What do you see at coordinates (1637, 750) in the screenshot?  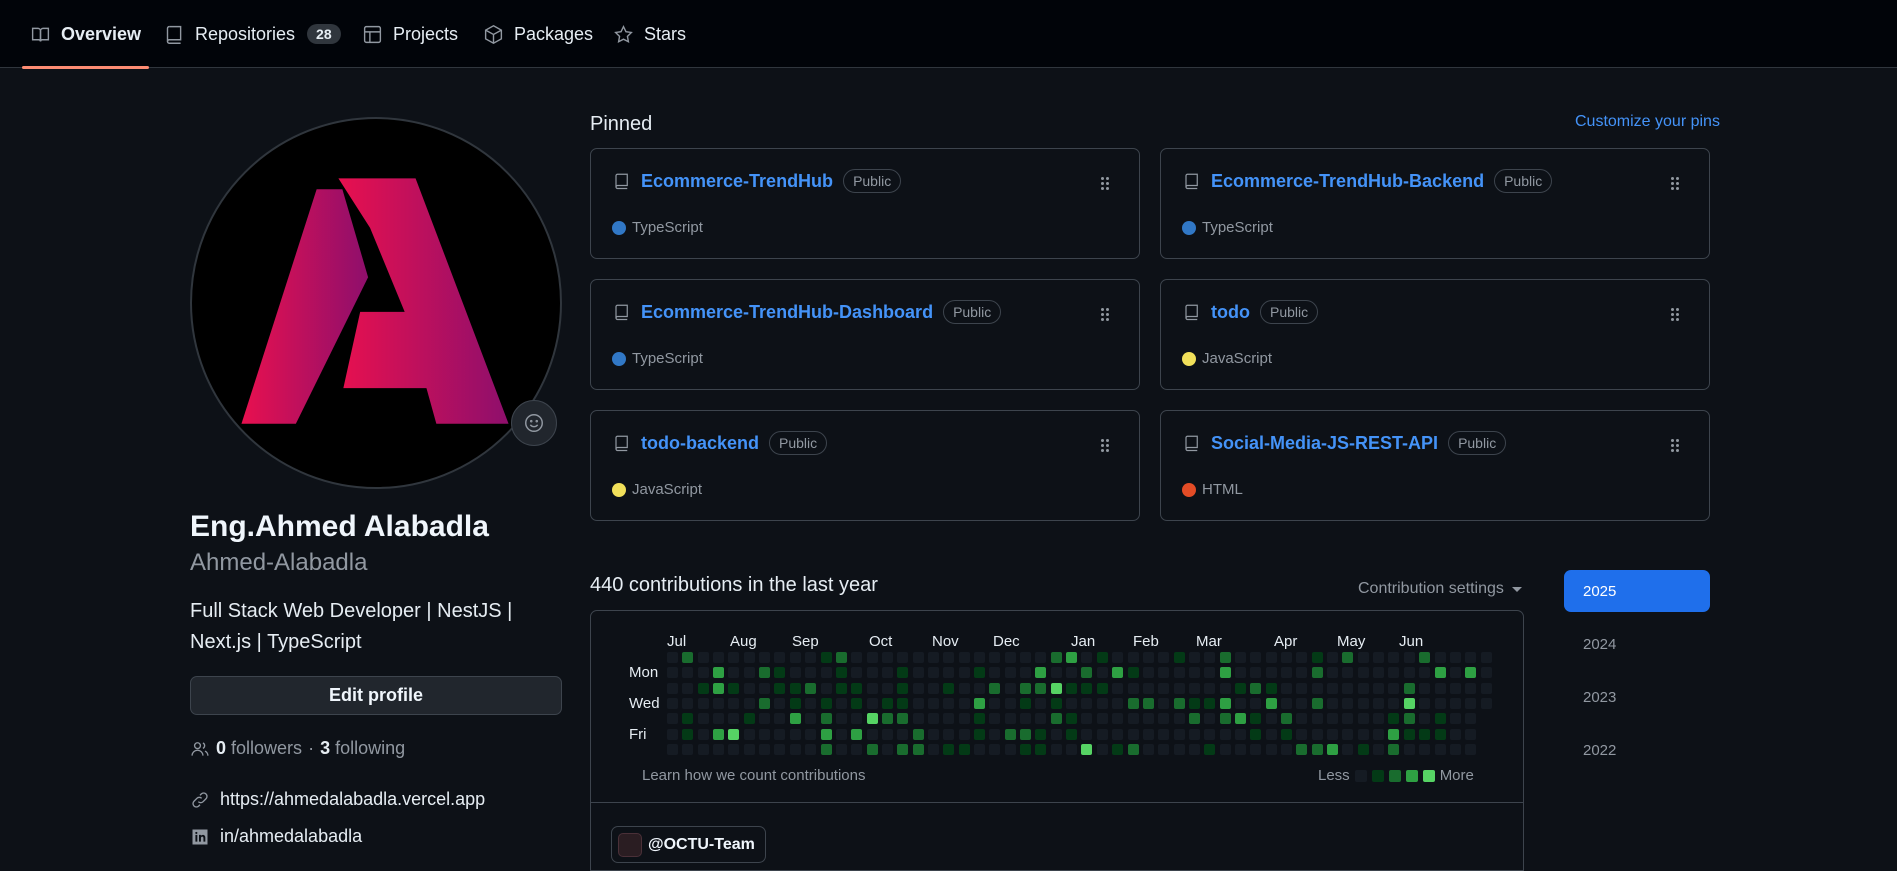 I see `year-link: 2022` at bounding box center [1637, 750].